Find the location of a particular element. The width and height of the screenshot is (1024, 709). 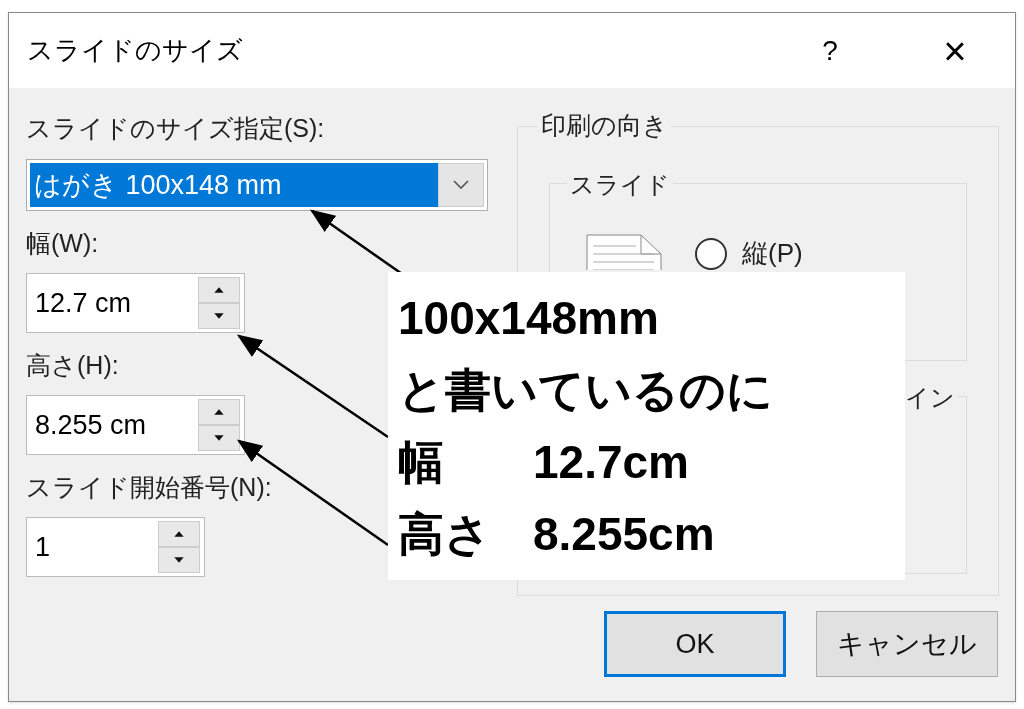

window-title: スライドのサイズ is located at coordinates (135, 50).